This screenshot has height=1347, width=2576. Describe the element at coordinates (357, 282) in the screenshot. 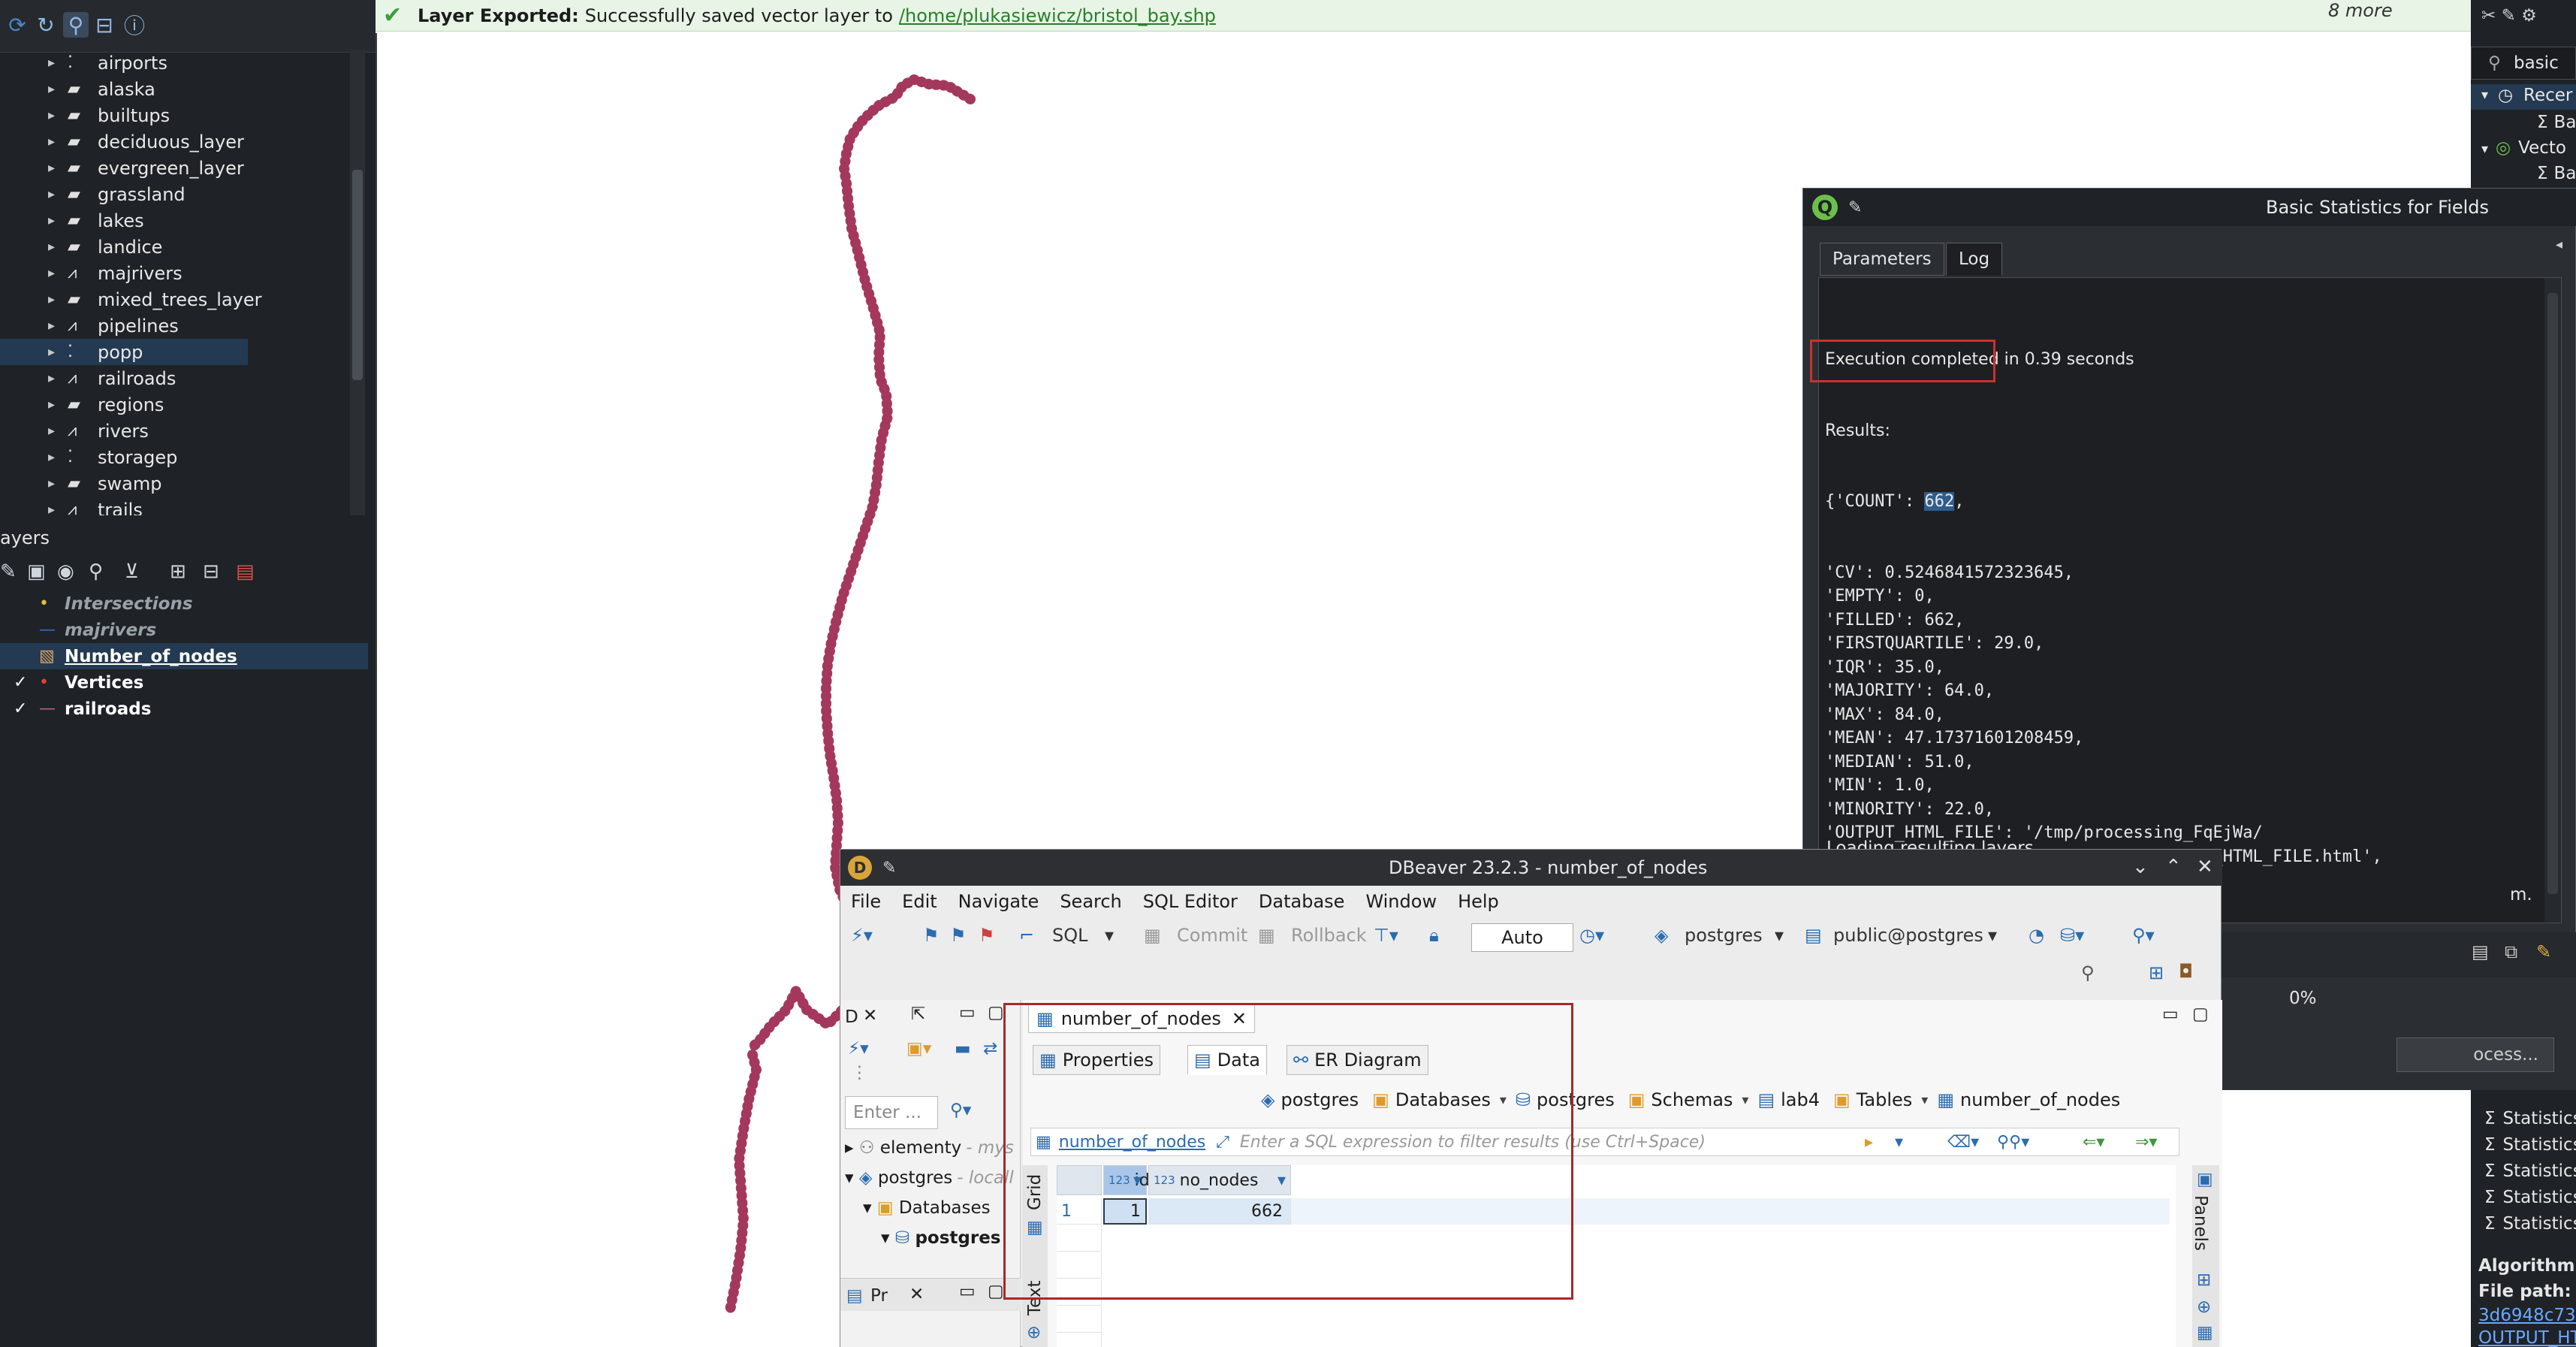

I see `browser-scrollbar` at that location.